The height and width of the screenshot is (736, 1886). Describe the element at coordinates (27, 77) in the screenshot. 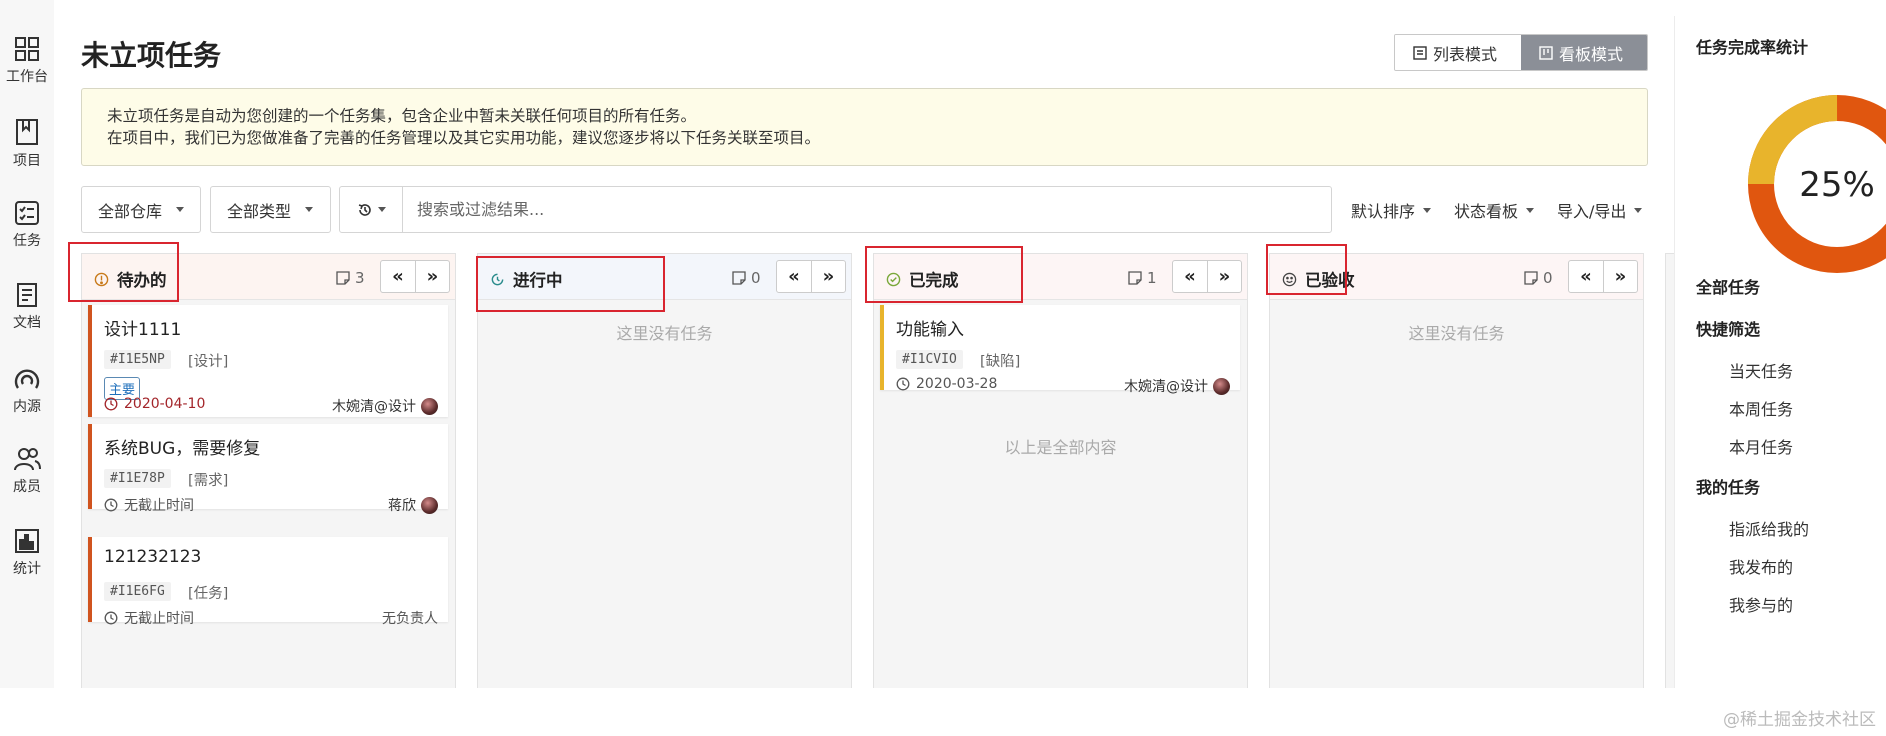

I see `nav-label: 工作台` at that location.